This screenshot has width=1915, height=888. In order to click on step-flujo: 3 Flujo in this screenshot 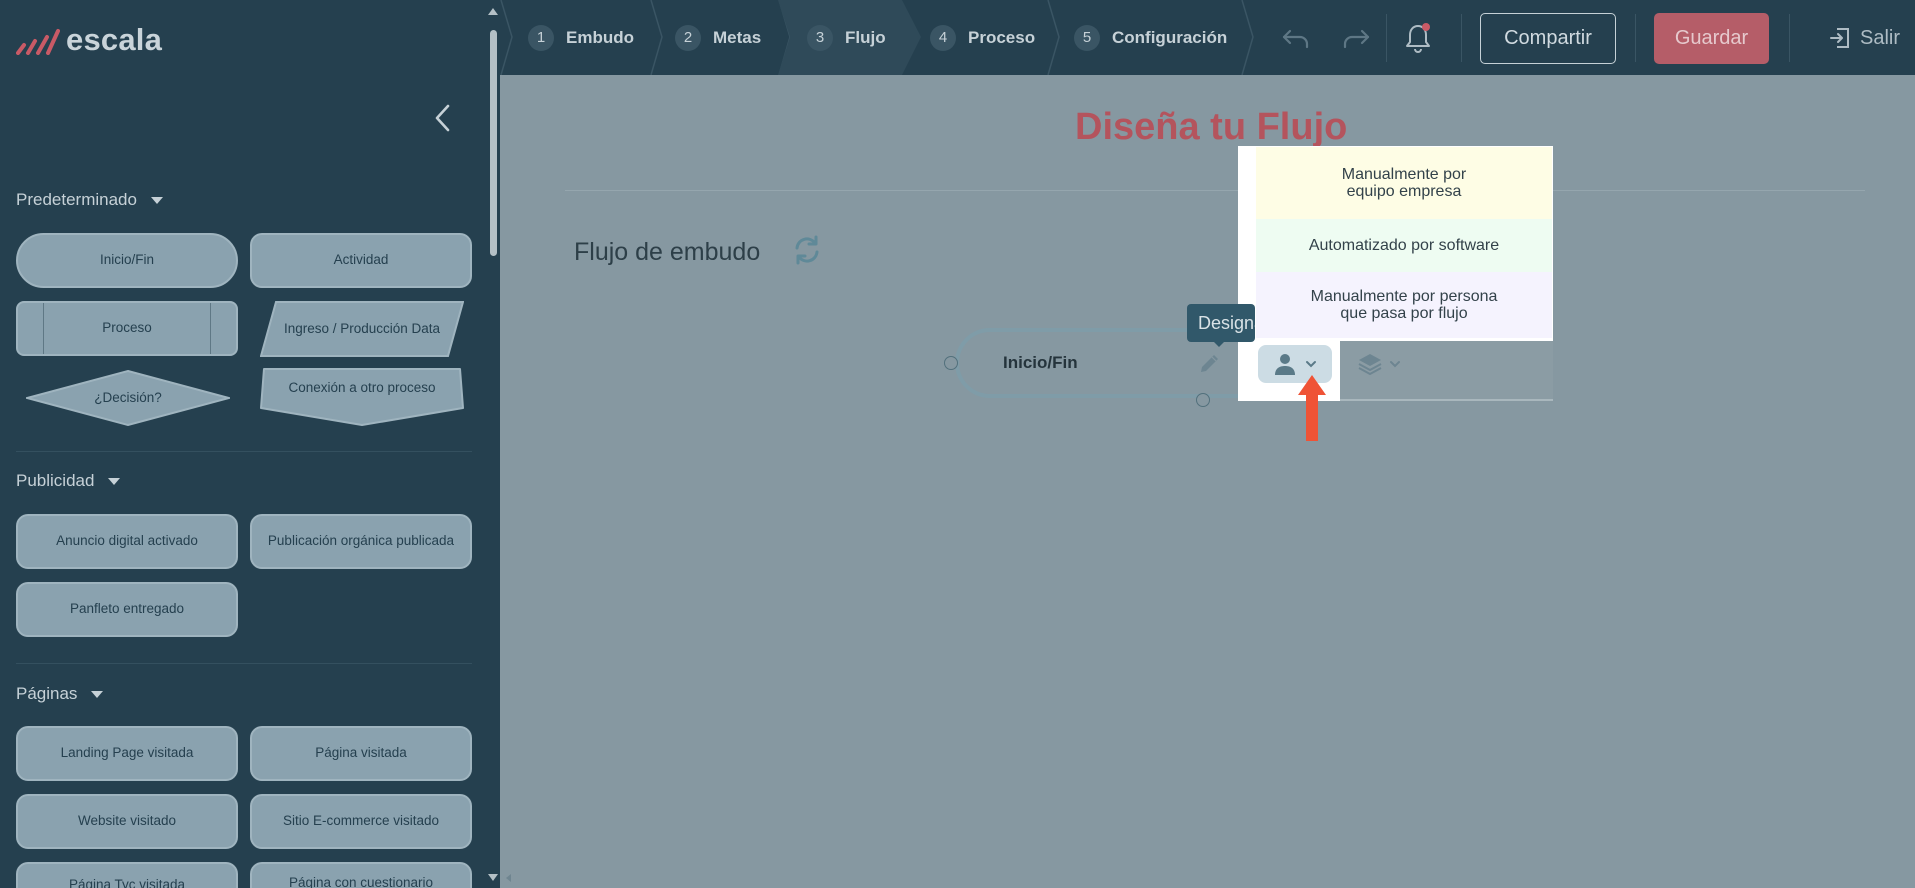, I will do `click(846, 37)`.